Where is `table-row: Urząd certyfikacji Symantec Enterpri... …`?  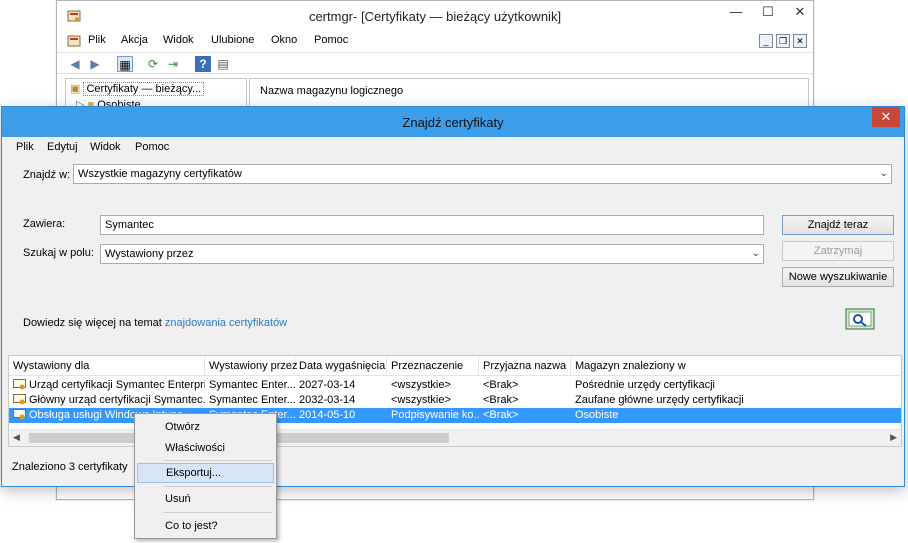
table-row: Urząd certyfikacji Symantec Enterpri... … is located at coordinates (455, 385).